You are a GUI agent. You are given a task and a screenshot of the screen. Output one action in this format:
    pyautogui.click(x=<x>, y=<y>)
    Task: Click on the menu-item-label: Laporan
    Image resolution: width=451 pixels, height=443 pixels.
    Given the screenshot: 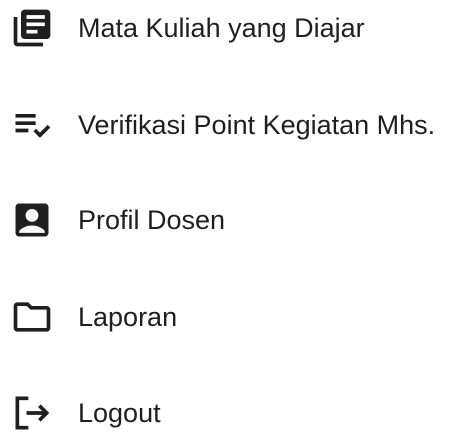 What is the action you would take?
    pyautogui.click(x=128, y=317)
    